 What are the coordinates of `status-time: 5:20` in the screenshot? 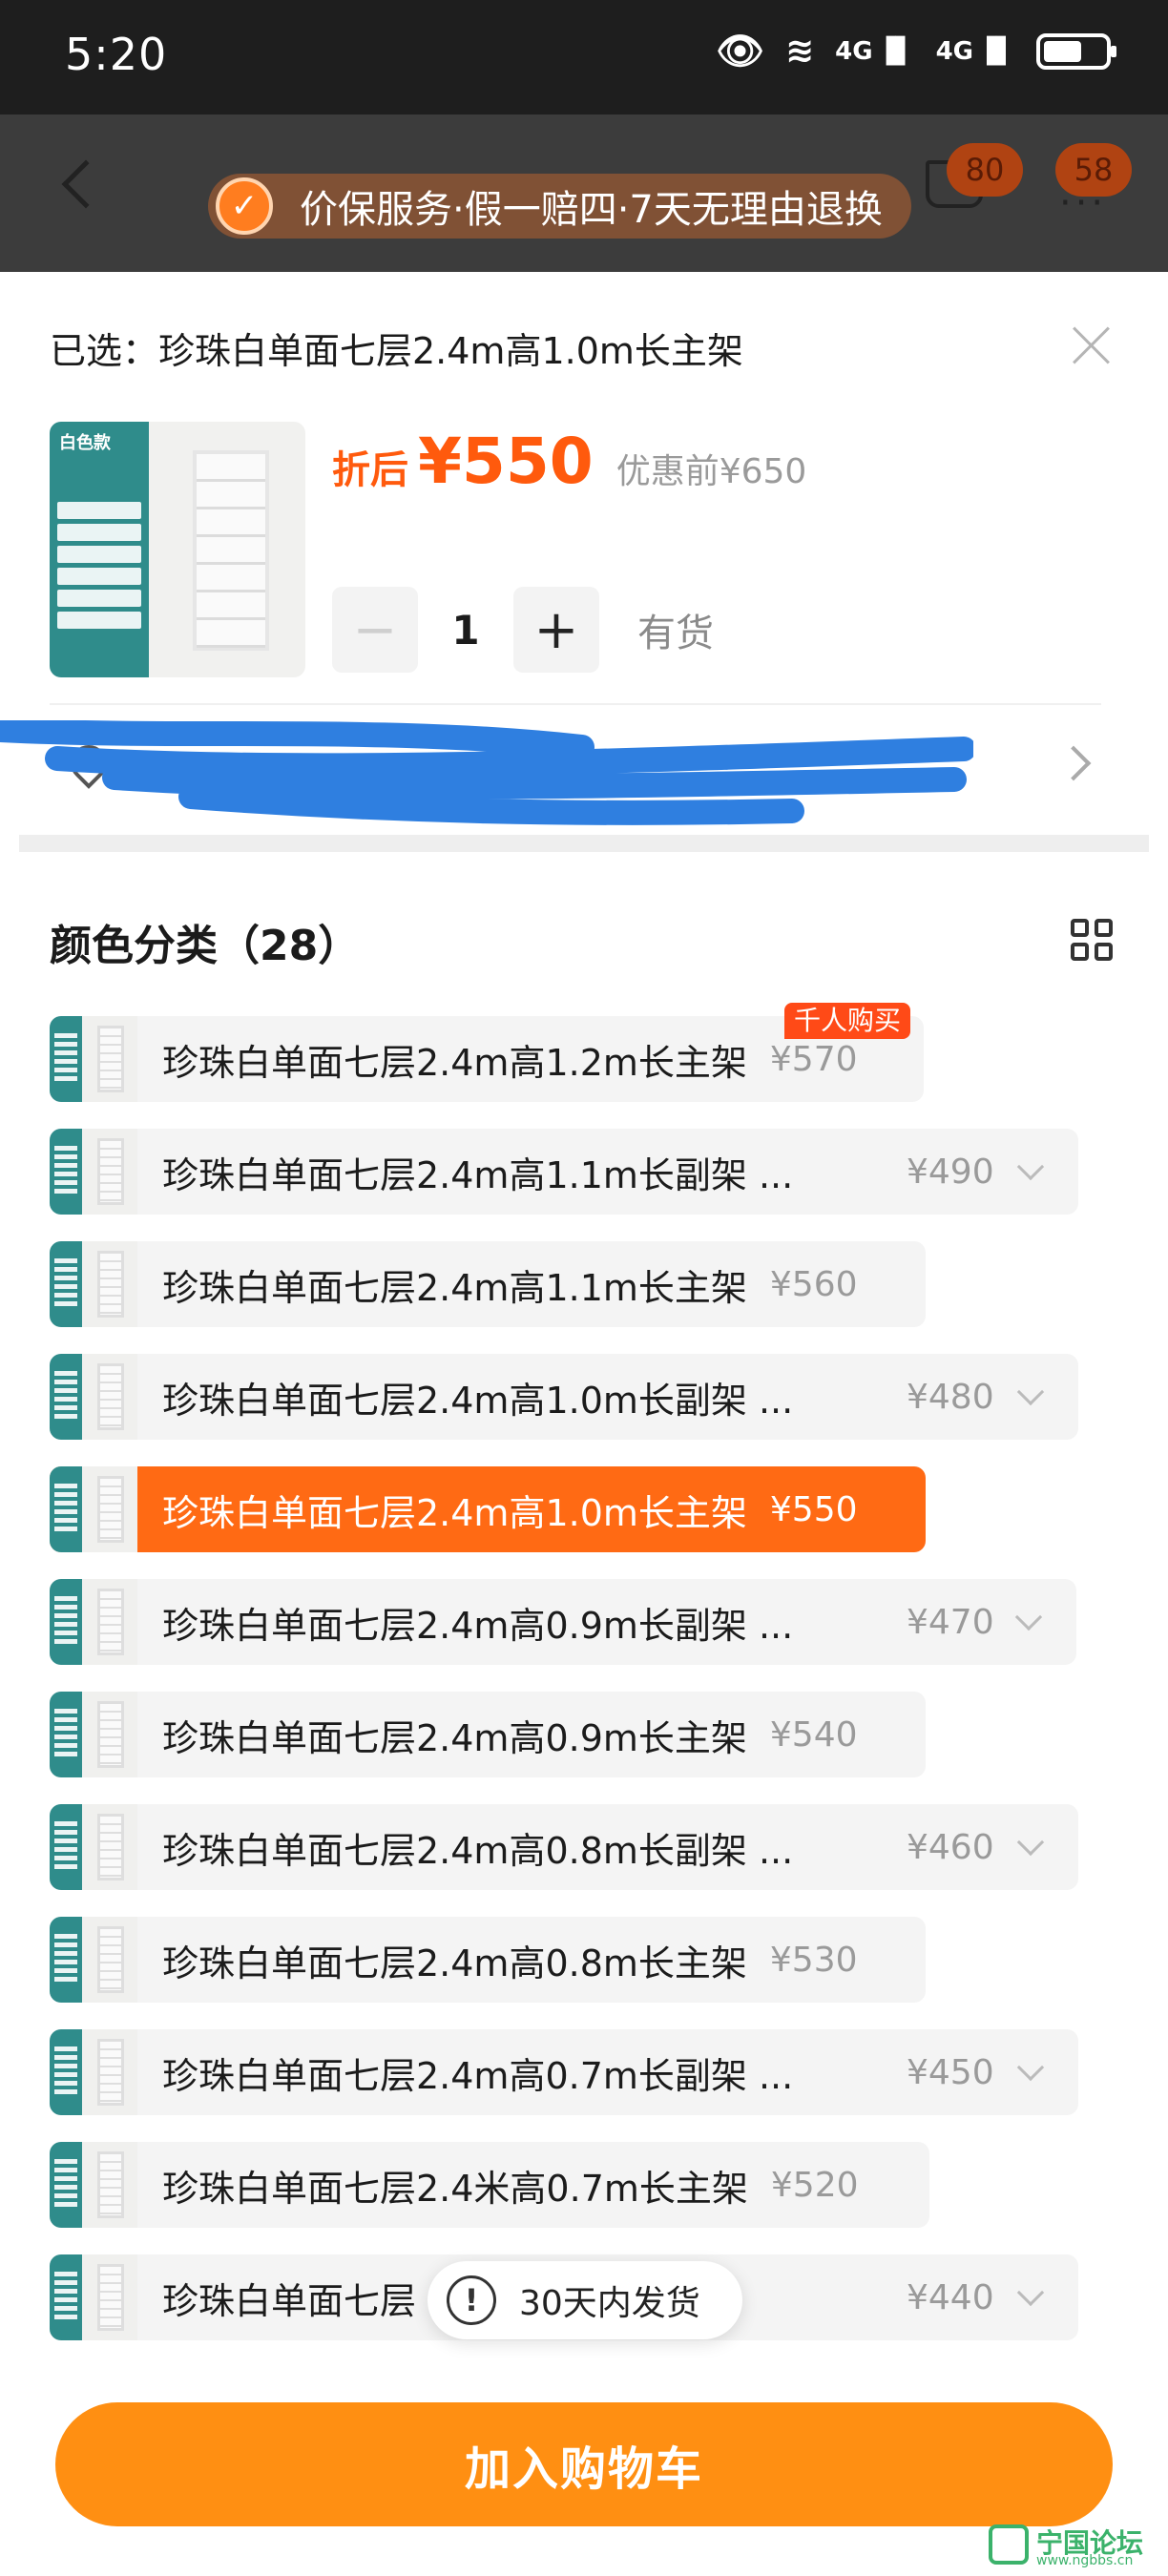 It's located at (116, 54).